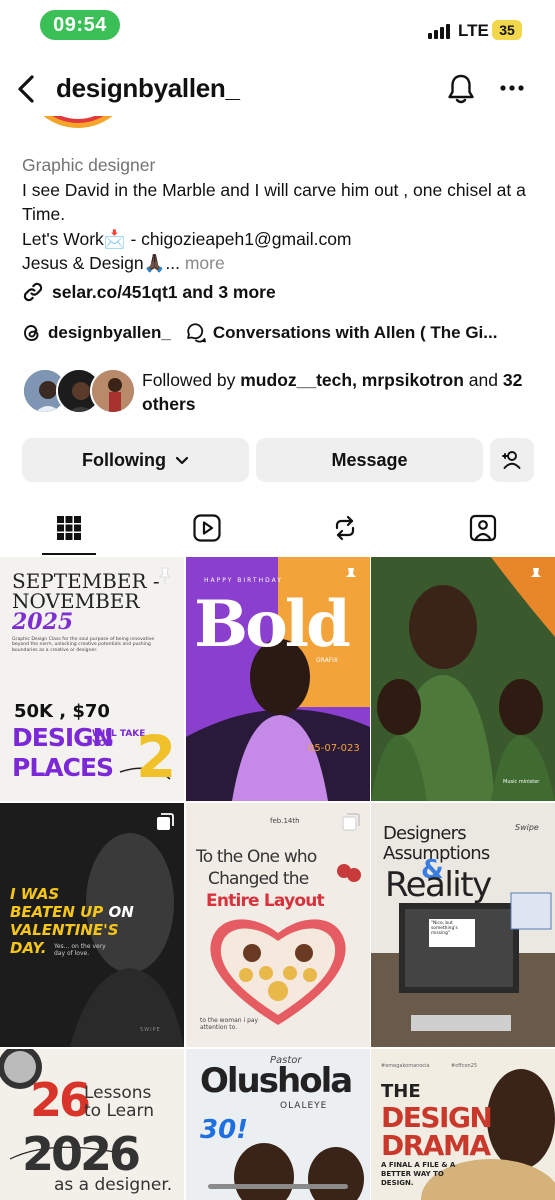 Image resolution: width=555 pixels, height=1200 pixels. I want to click on post-3-art, so click(463, 679).